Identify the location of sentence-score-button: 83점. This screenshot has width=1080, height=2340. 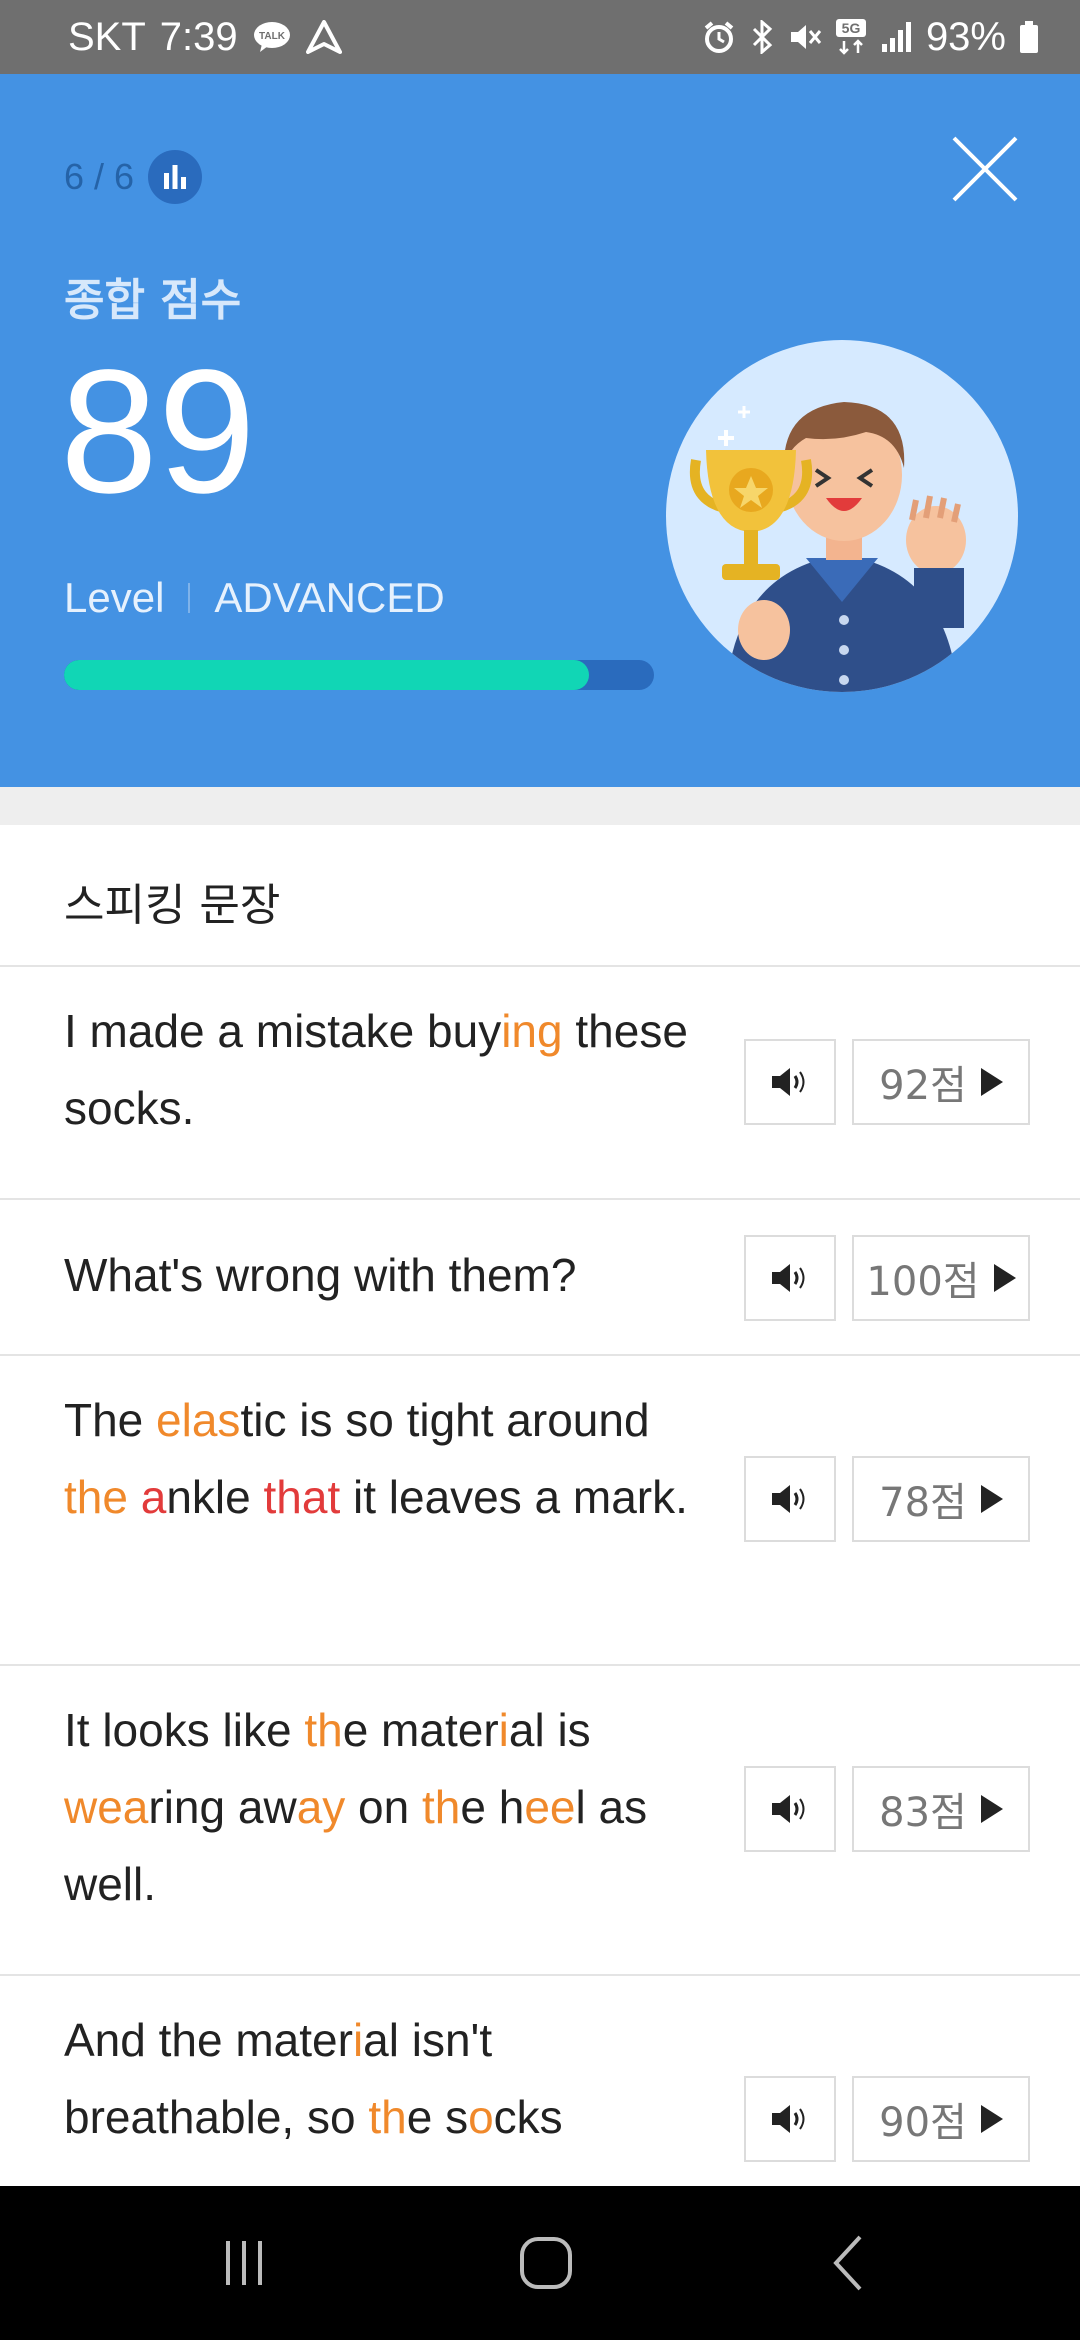
(941, 1809).